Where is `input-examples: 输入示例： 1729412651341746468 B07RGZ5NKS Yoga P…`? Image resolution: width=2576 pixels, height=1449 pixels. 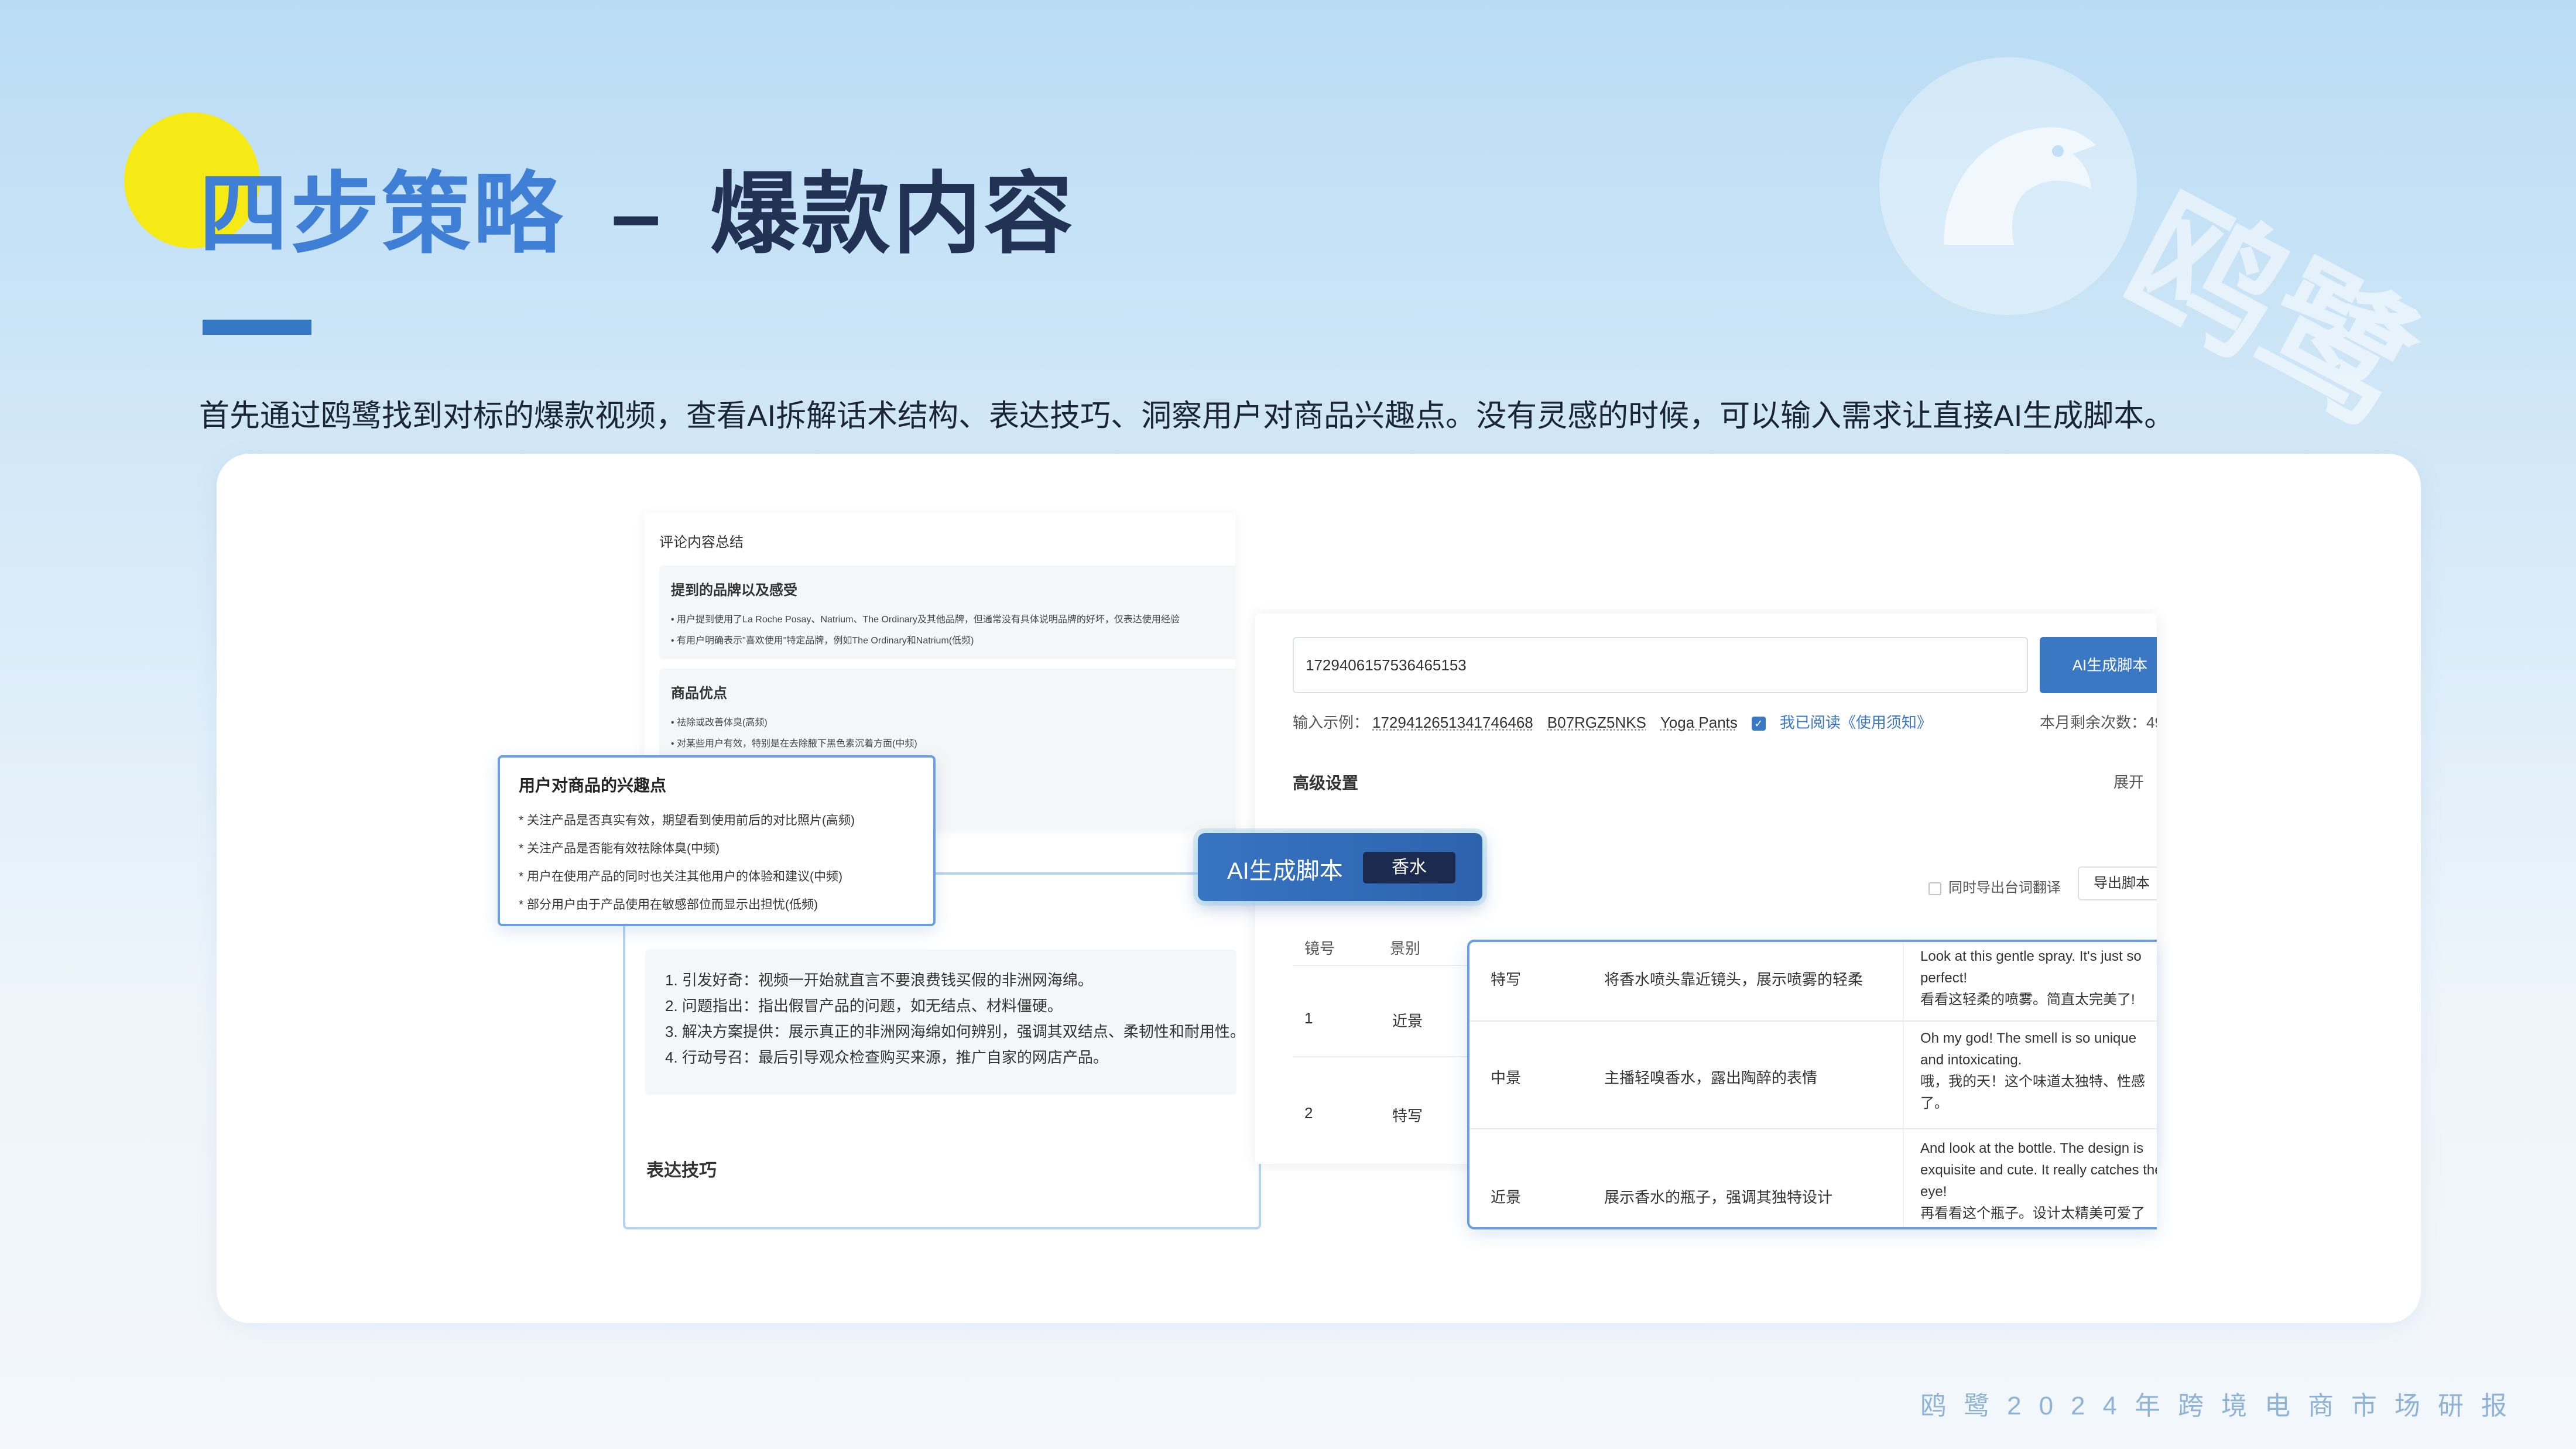 input-examples: 输入示例： 1729412651341746468 B07RGZ5NKS Yoga P… is located at coordinates (1619, 721).